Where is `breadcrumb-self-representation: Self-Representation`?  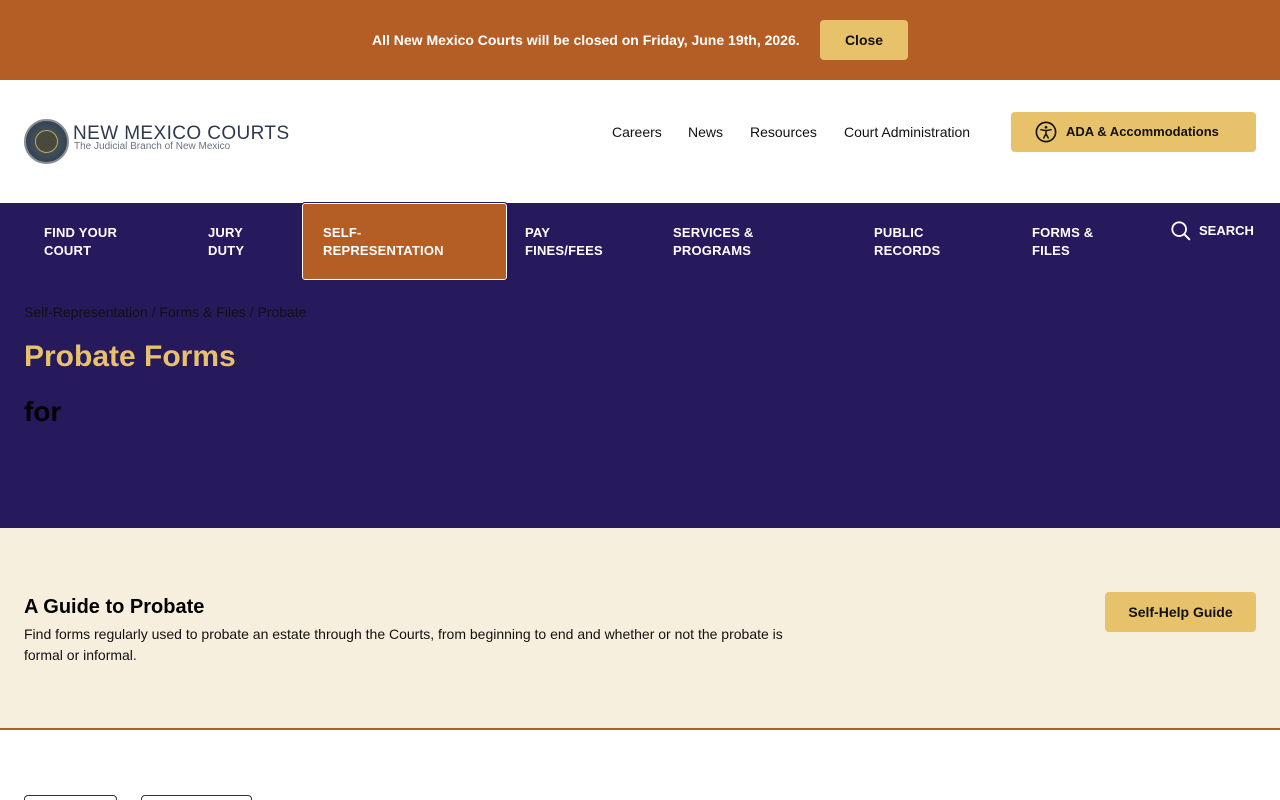
breadcrumb-self-representation: Self-Representation is located at coordinates (86, 312).